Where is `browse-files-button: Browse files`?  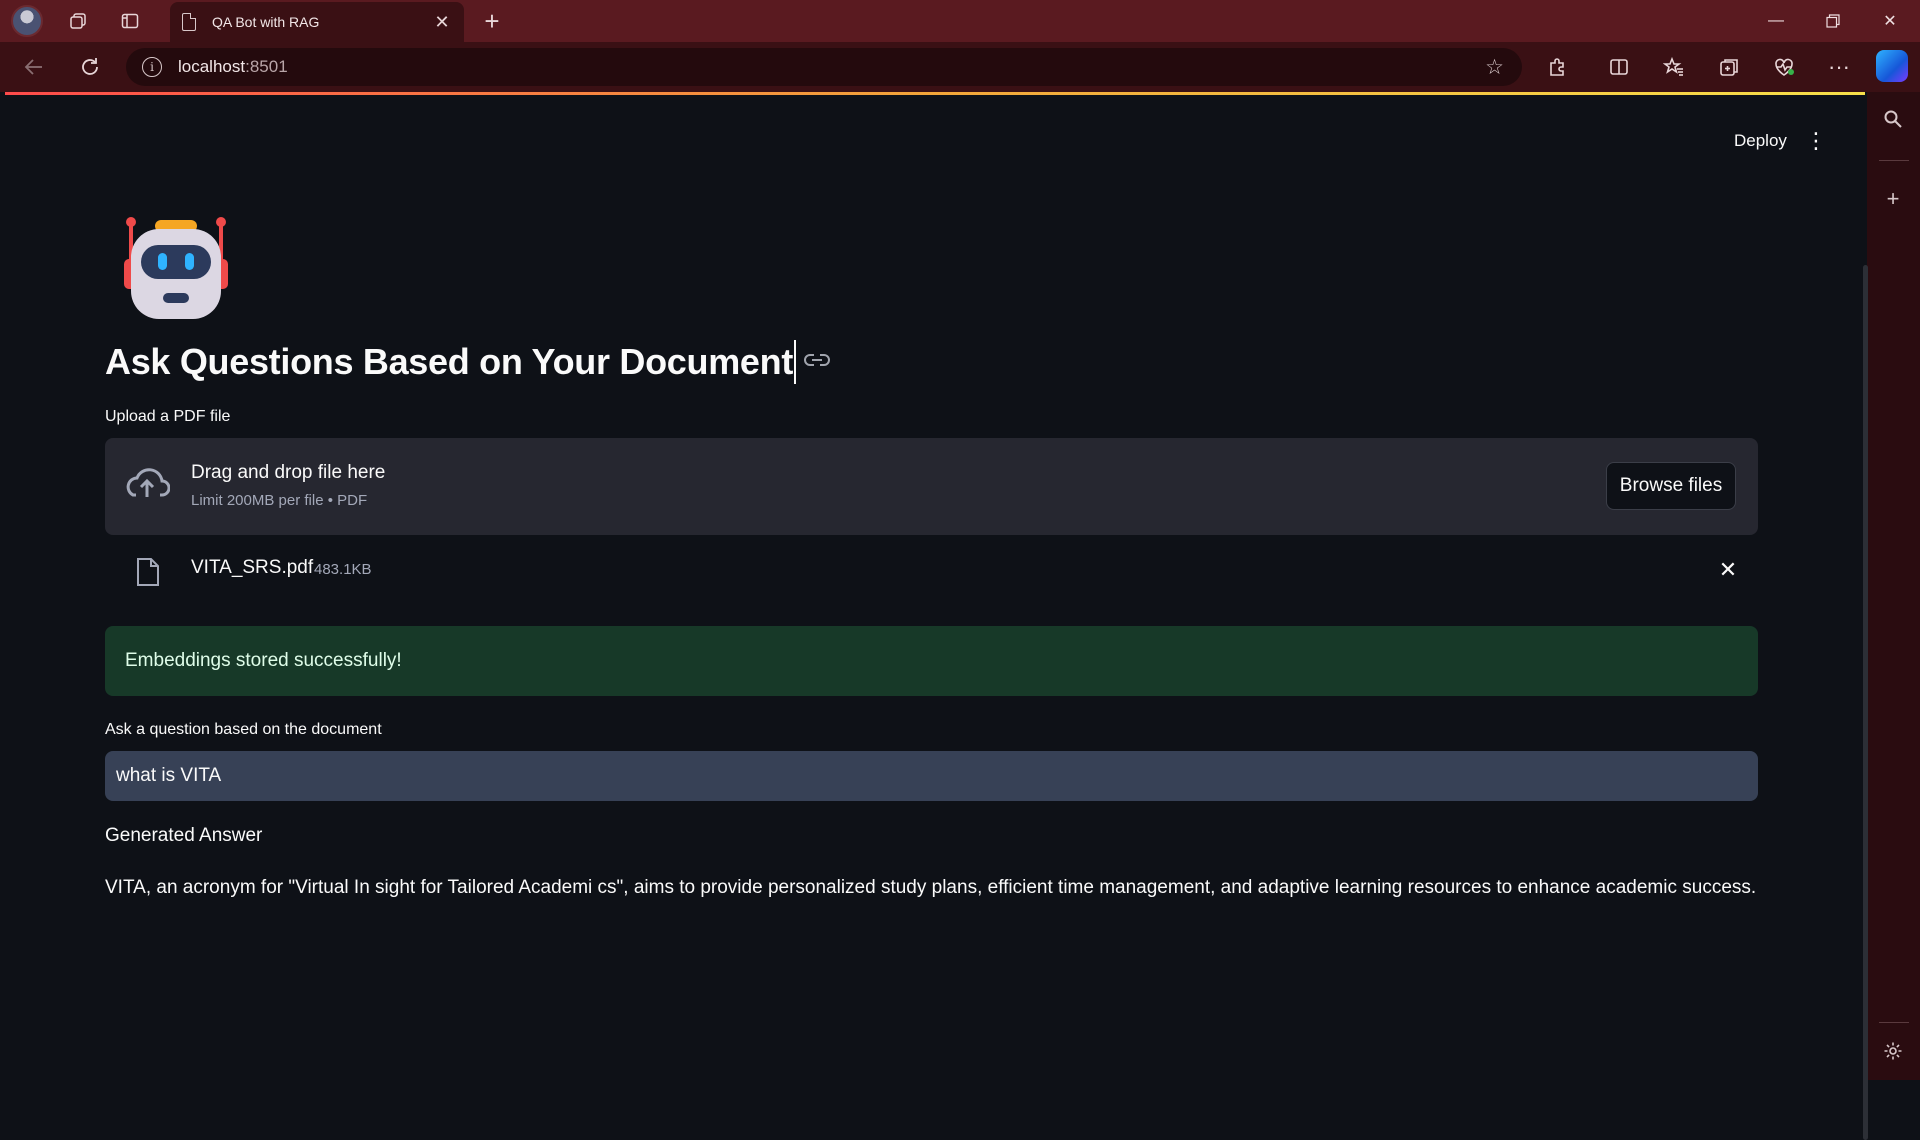
browse-files-button: Browse files is located at coordinates (1671, 486).